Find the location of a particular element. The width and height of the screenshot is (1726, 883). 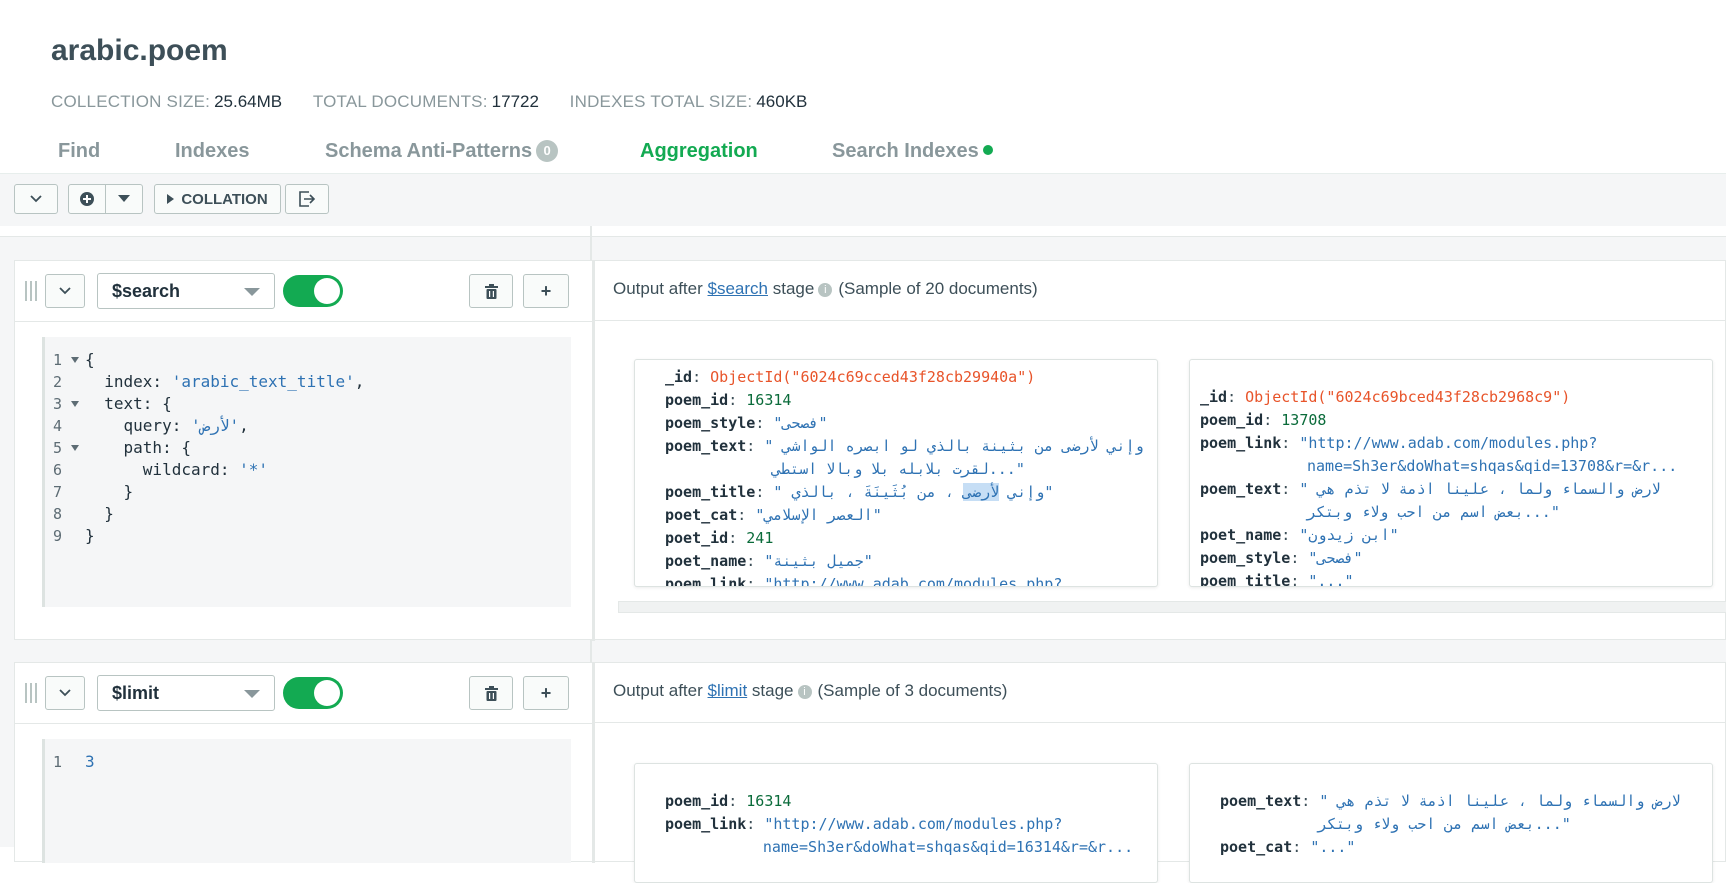

document-field: poem_style: "فصحى" is located at coordinates (1281, 558).